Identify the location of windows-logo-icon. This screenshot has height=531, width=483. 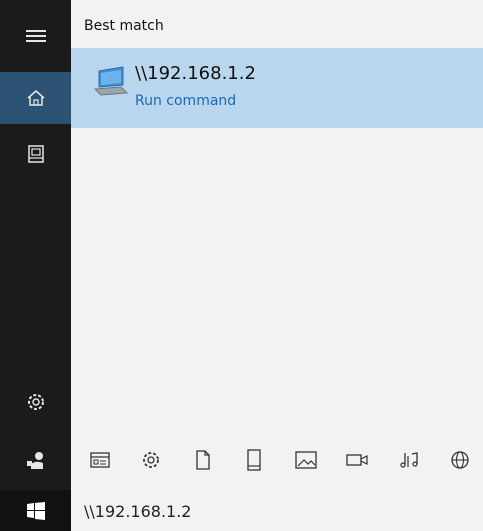
(35, 510).